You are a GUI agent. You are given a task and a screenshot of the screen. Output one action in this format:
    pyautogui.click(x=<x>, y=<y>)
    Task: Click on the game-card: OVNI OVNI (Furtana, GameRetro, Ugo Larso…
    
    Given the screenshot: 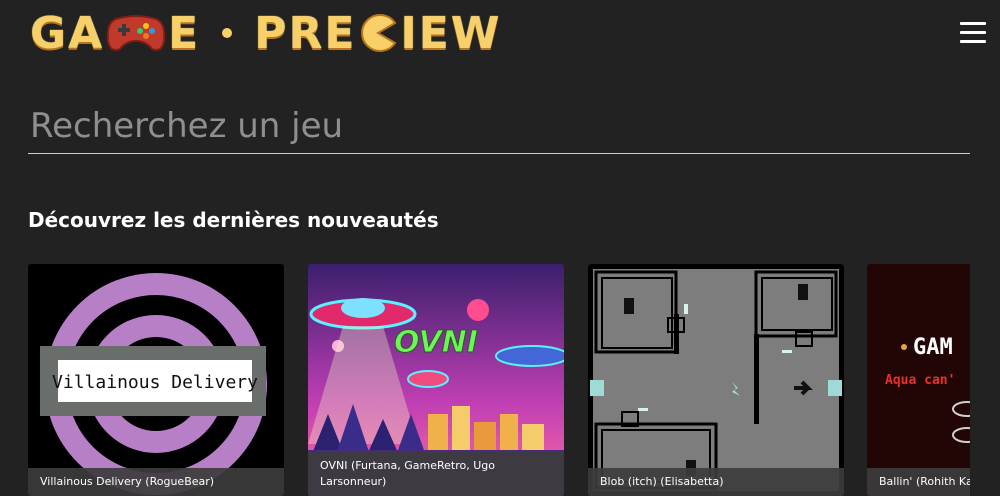 What is the action you would take?
    pyautogui.click(x=436, y=380)
    